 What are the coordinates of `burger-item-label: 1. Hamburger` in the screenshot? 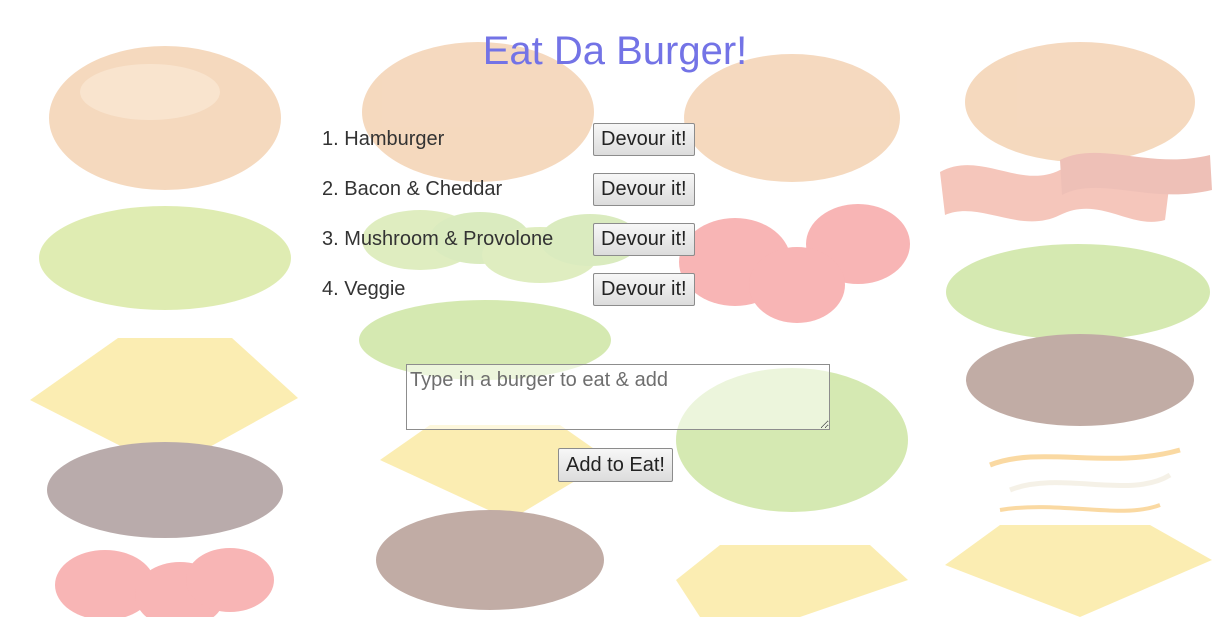 It's located at (383, 139).